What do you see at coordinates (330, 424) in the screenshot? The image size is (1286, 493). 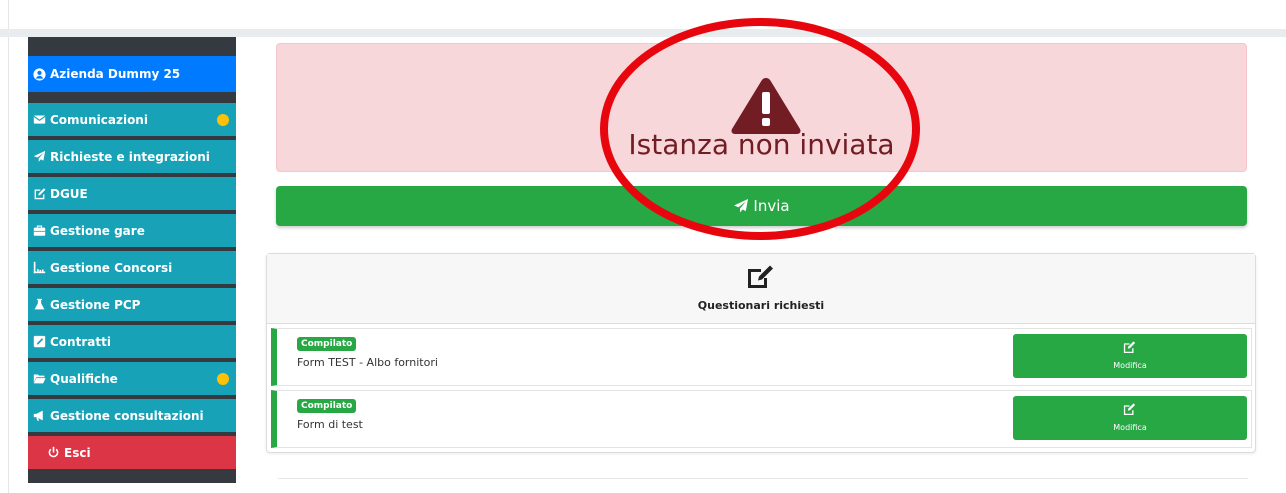 I see `form-name: Form di test` at bounding box center [330, 424].